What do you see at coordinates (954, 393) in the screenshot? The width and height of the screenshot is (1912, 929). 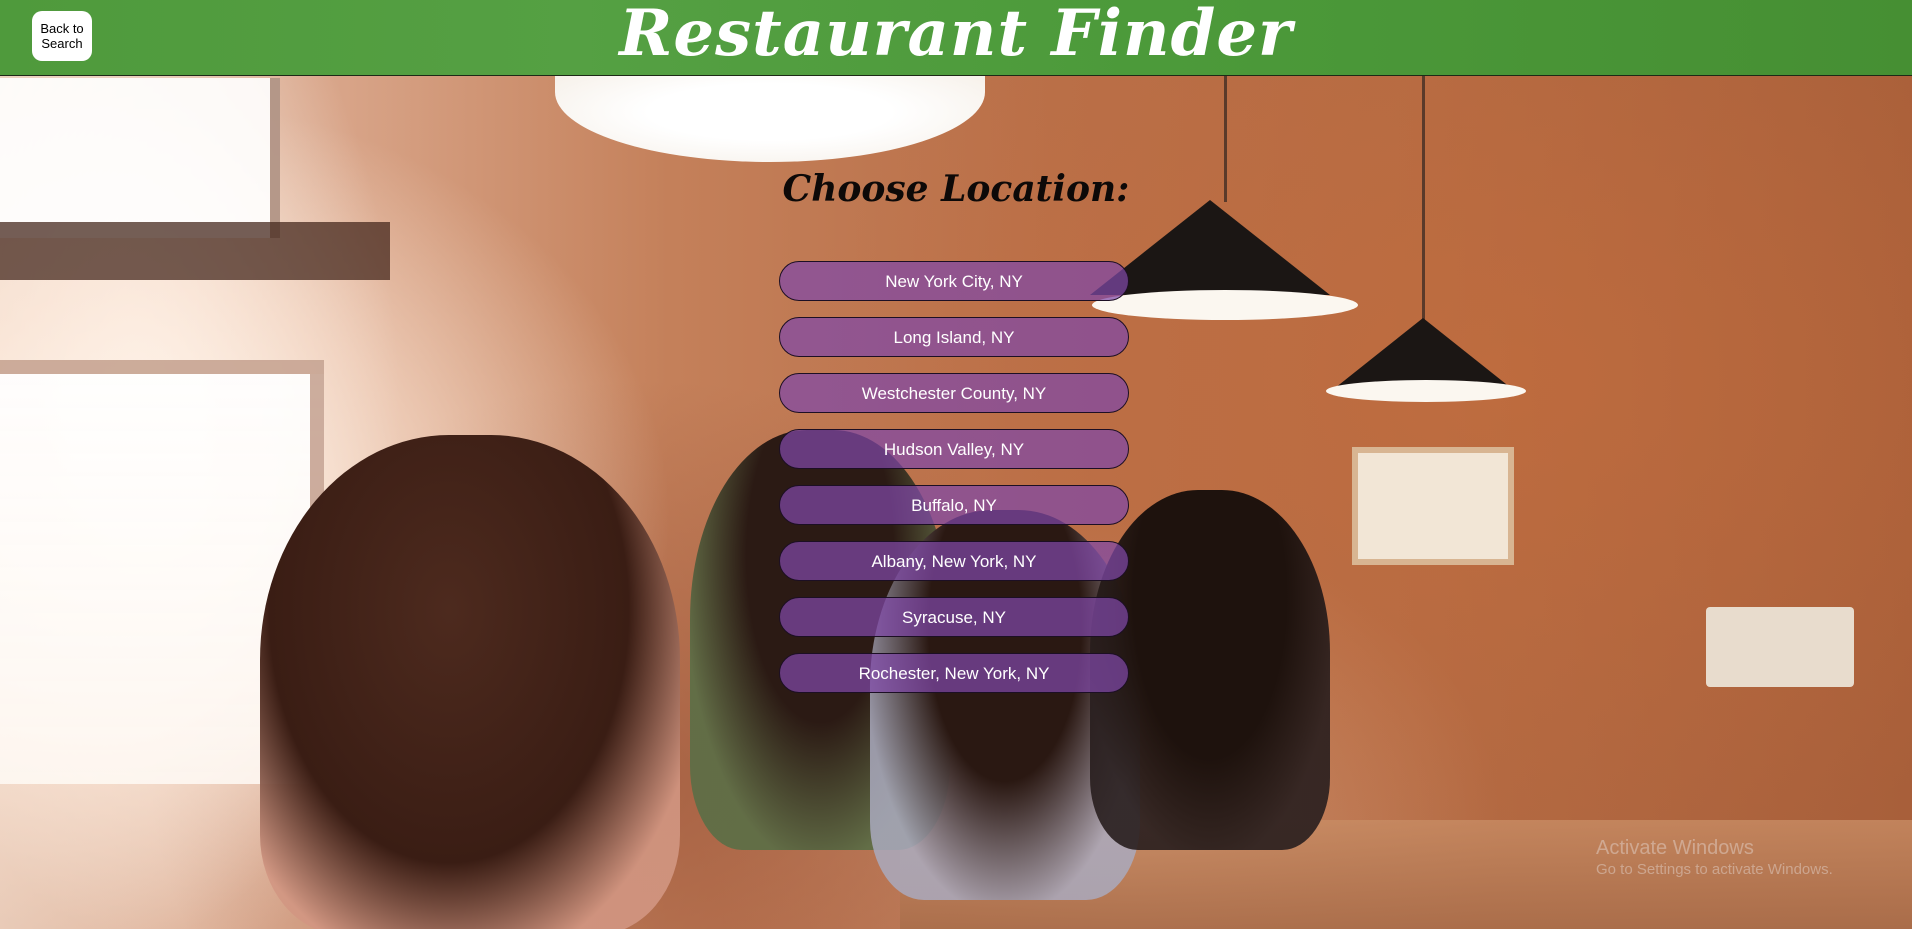 I see `location-button-westchester-county: Westchester County, NY` at bounding box center [954, 393].